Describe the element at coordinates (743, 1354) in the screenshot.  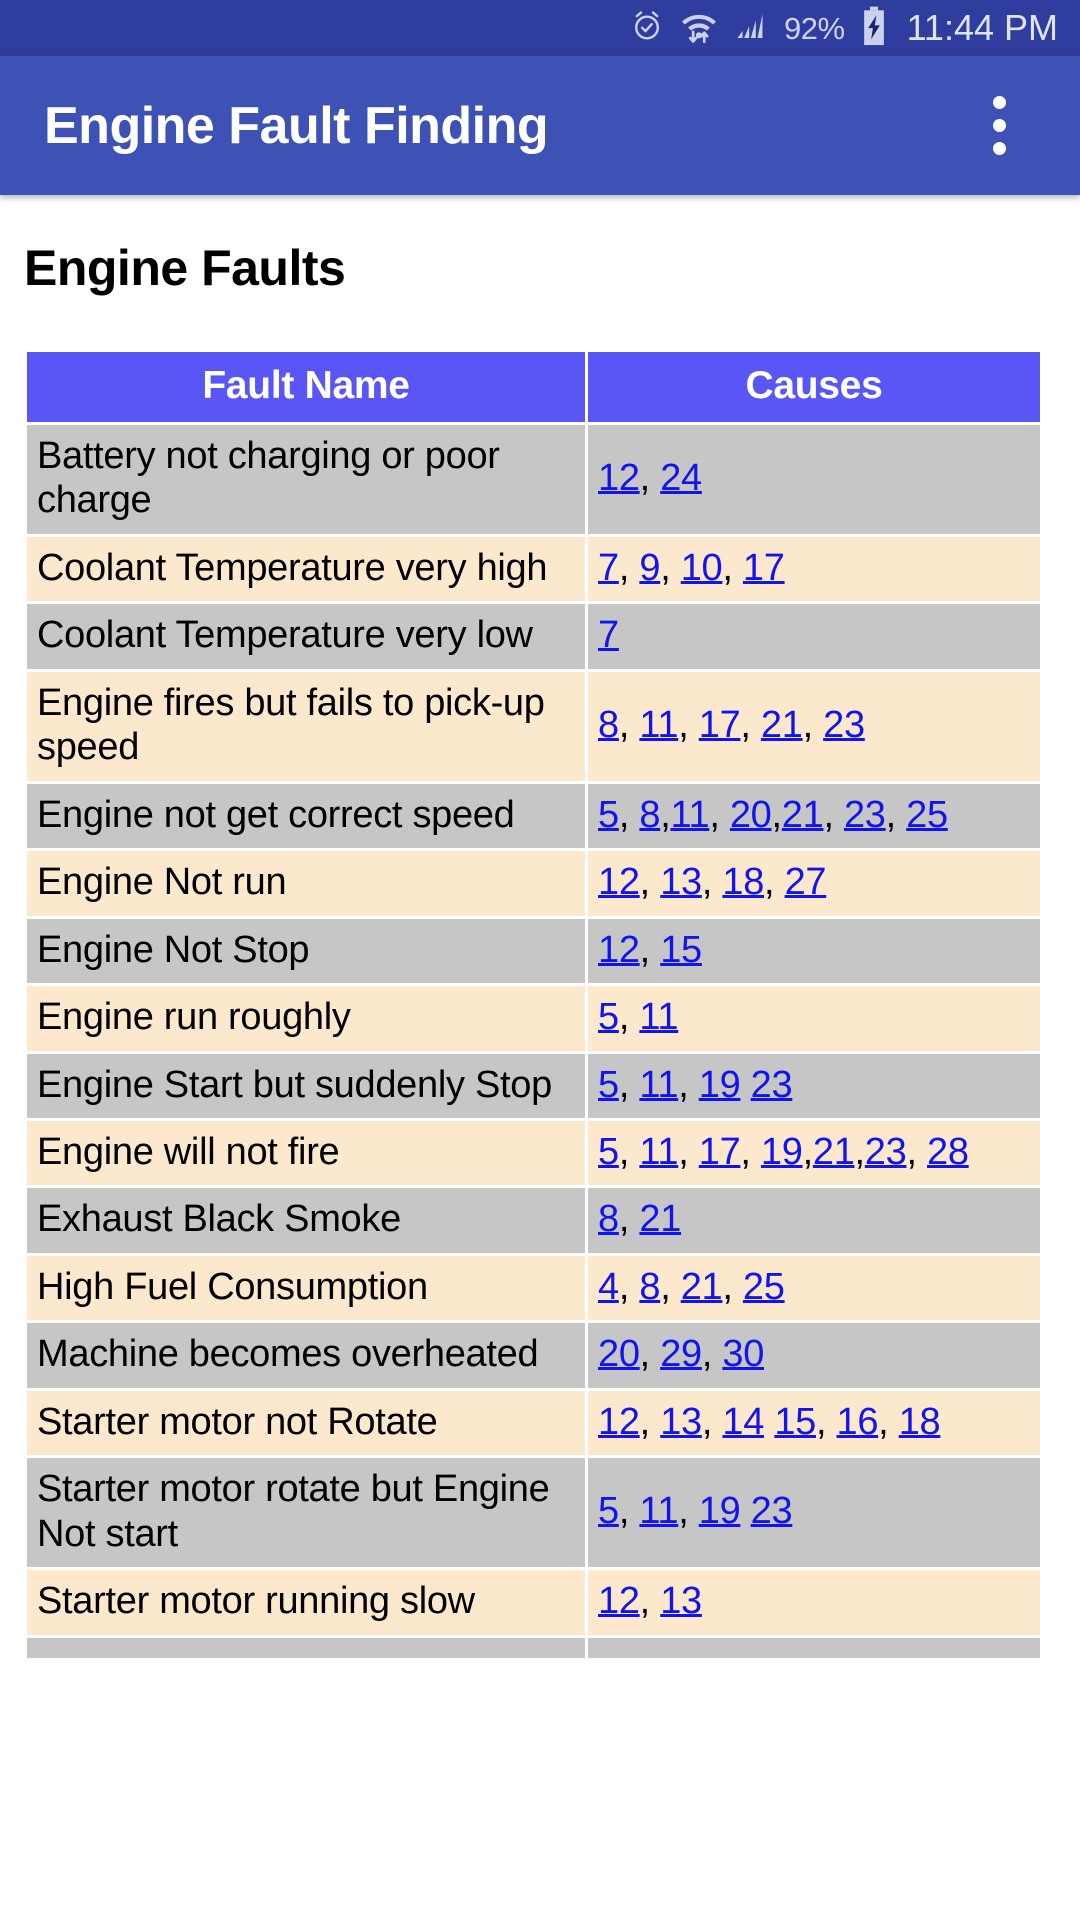
I see `cause-link: 30` at that location.